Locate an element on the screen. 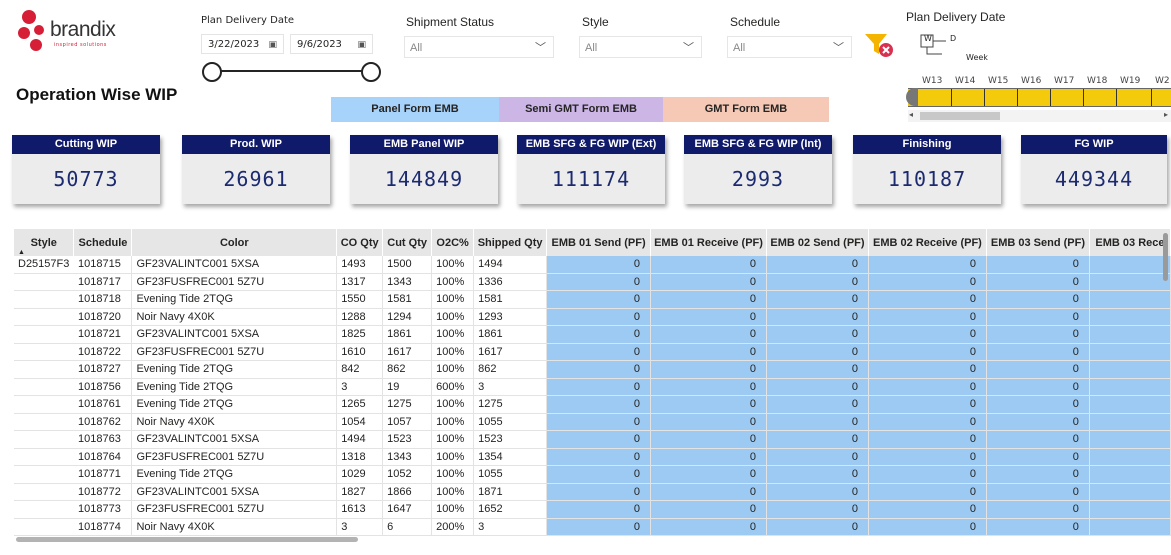  column-header: EMB 02 Receive (PF) is located at coordinates (927, 242).